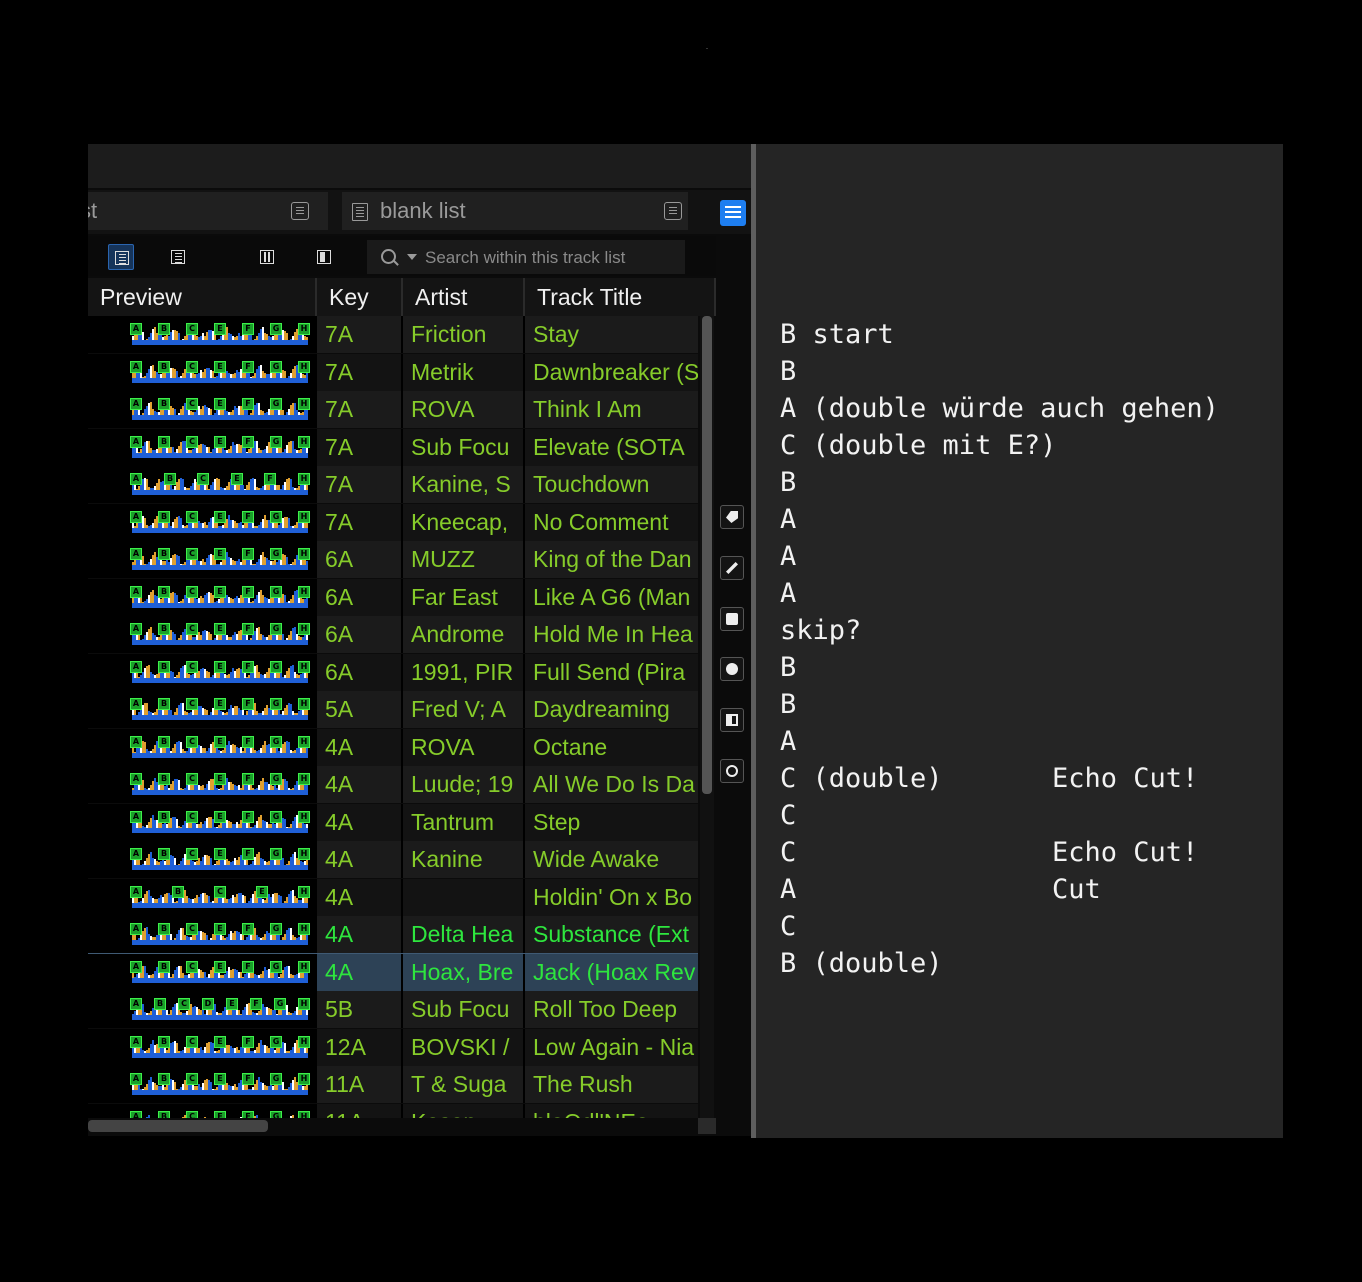 The width and height of the screenshot is (1362, 1282). What do you see at coordinates (178, 1126) in the screenshot?
I see `horizontal-scrollbar-thumb` at bounding box center [178, 1126].